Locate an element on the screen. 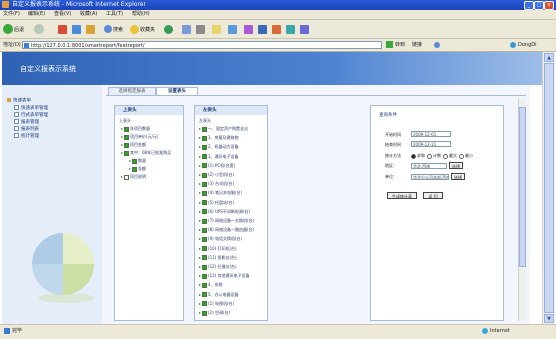  method-min-radio: 最小 is located at coordinates (466, 155).